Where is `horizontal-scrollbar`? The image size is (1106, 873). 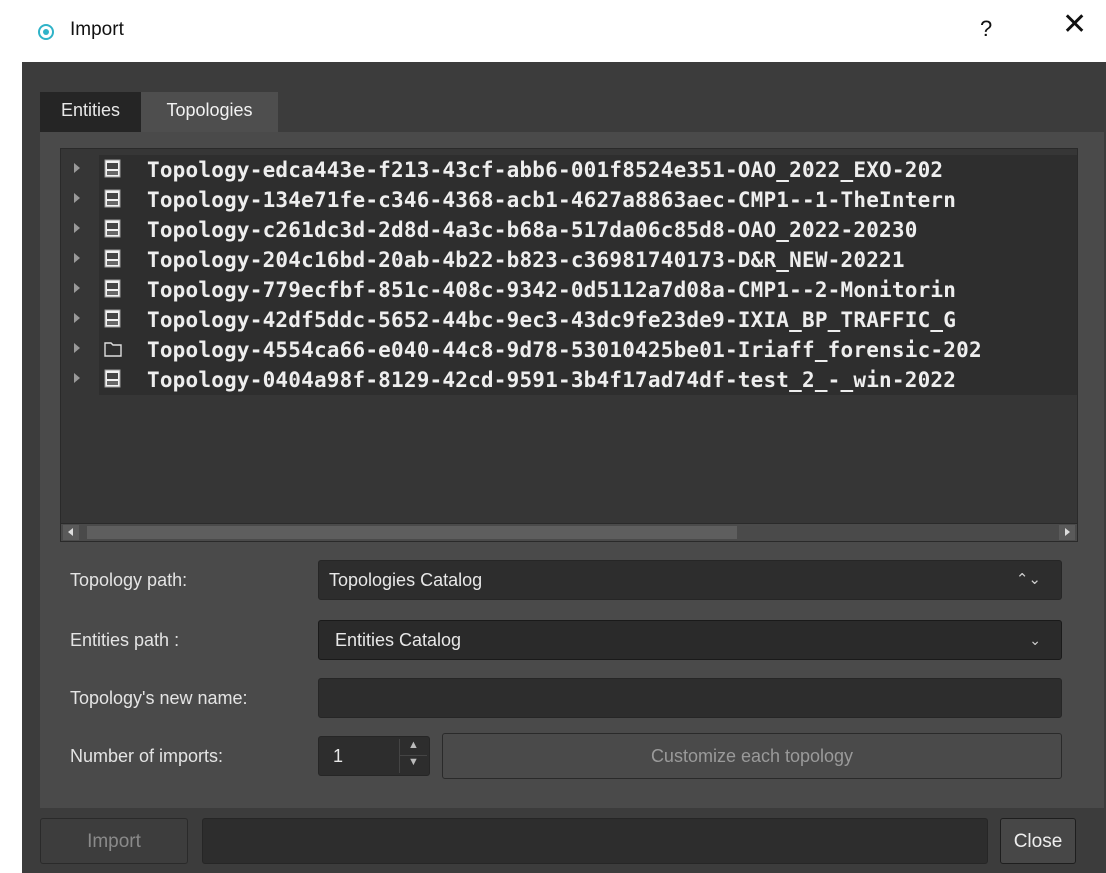 horizontal-scrollbar is located at coordinates (569, 532).